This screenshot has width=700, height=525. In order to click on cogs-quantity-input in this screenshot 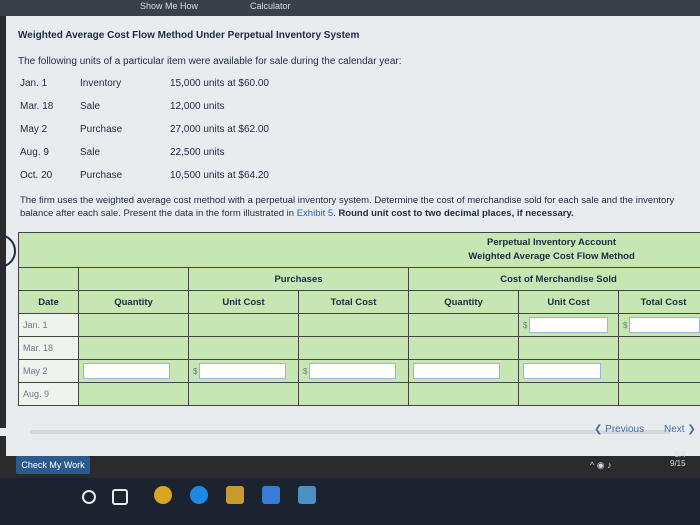, I will do `click(456, 371)`.